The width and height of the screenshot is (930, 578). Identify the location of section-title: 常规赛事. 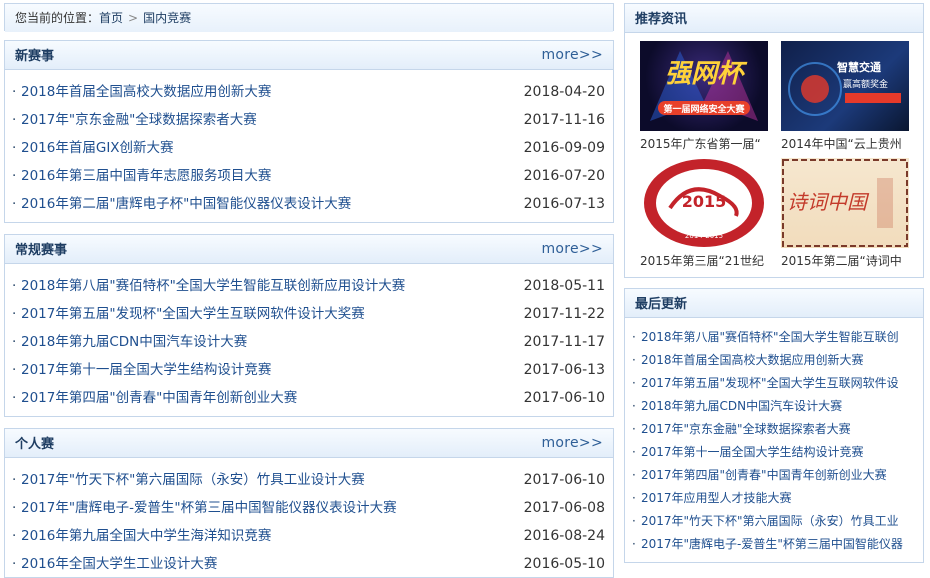
(41, 250).